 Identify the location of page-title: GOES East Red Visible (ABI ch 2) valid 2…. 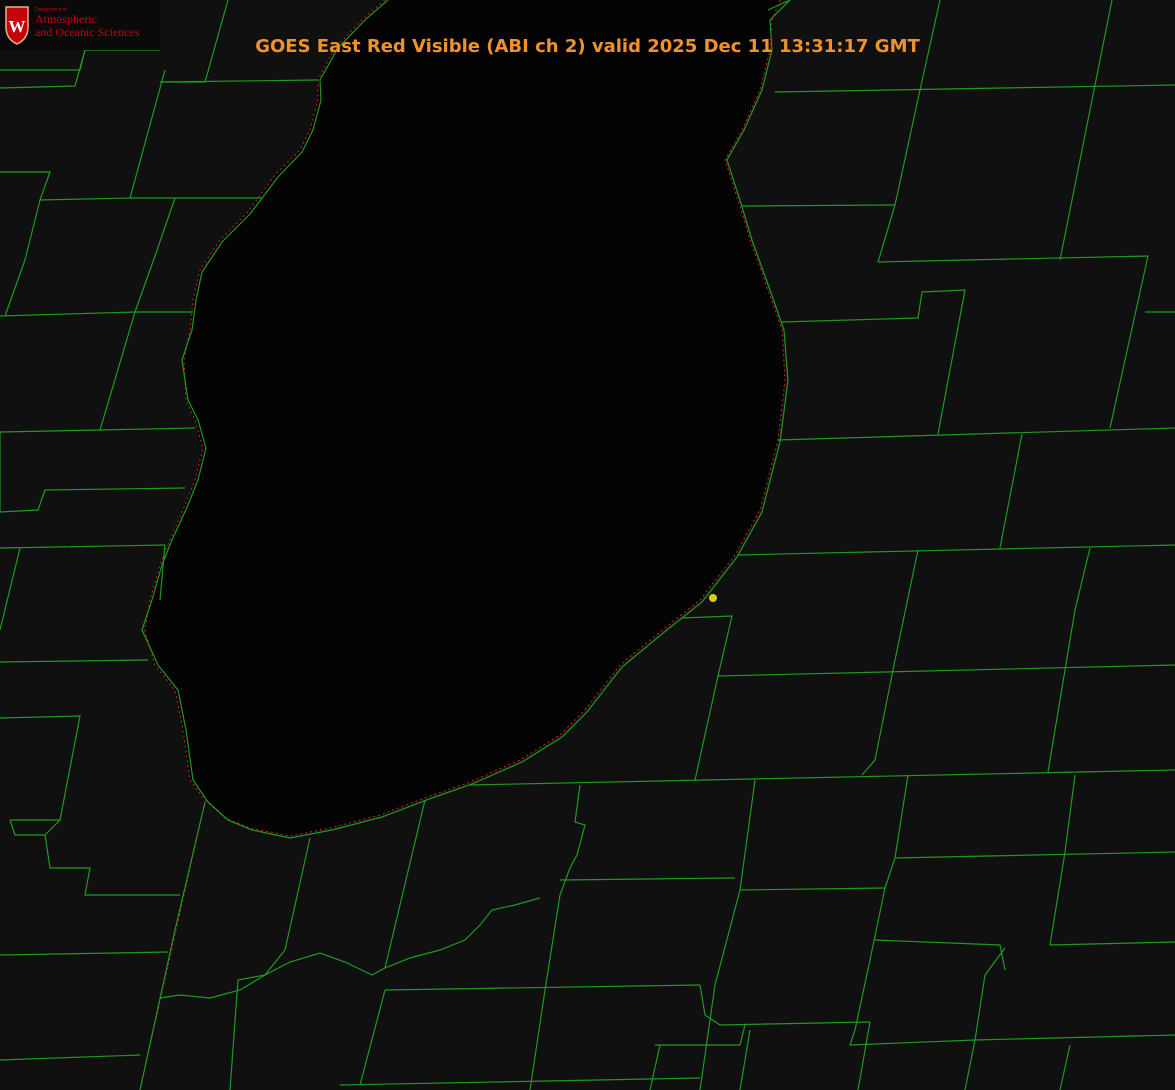
(587, 46).